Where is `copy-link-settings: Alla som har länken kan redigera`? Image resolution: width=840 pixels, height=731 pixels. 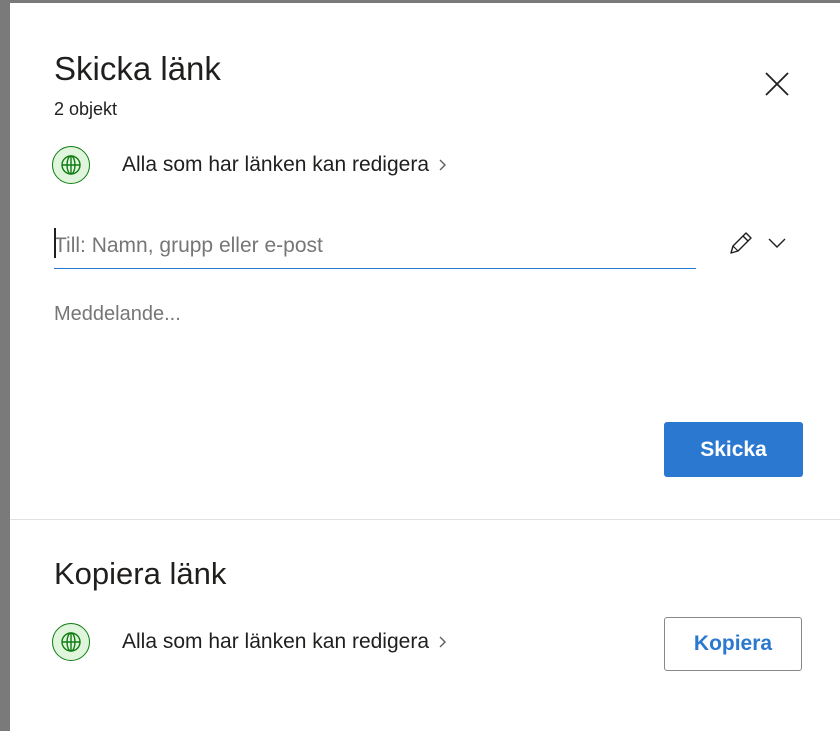 copy-link-settings: Alla som har länken kan redigera is located at coordinates (250, 642).